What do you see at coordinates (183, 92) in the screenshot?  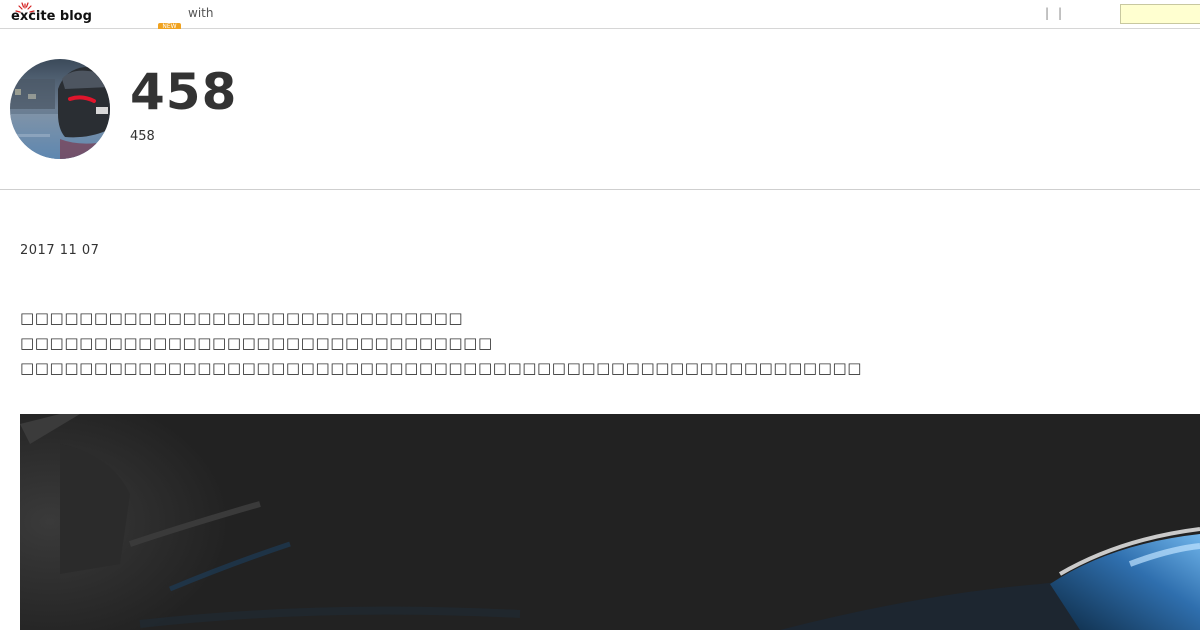 I see `page-title: 458` at bounding box center [183, 92].